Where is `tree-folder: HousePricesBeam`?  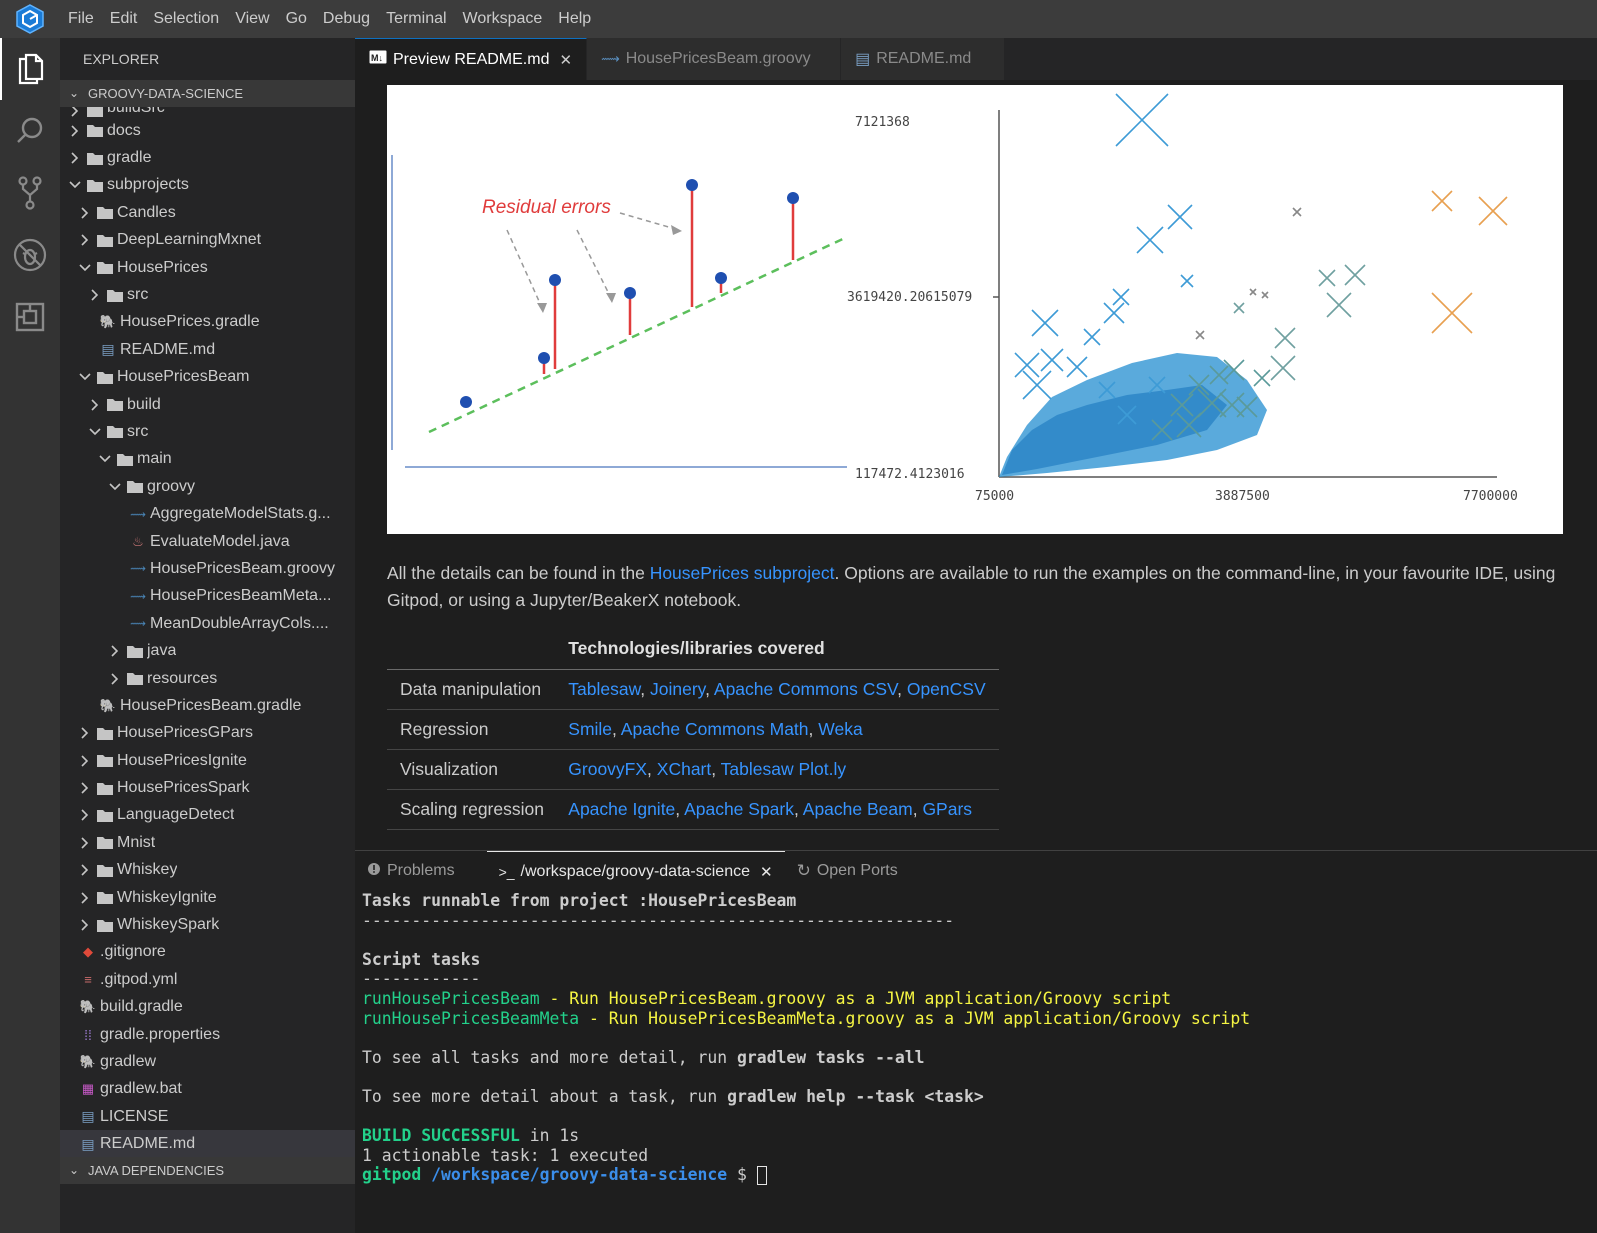 tree-folder: HousePricesBeam is located at coordinates (207, 377).